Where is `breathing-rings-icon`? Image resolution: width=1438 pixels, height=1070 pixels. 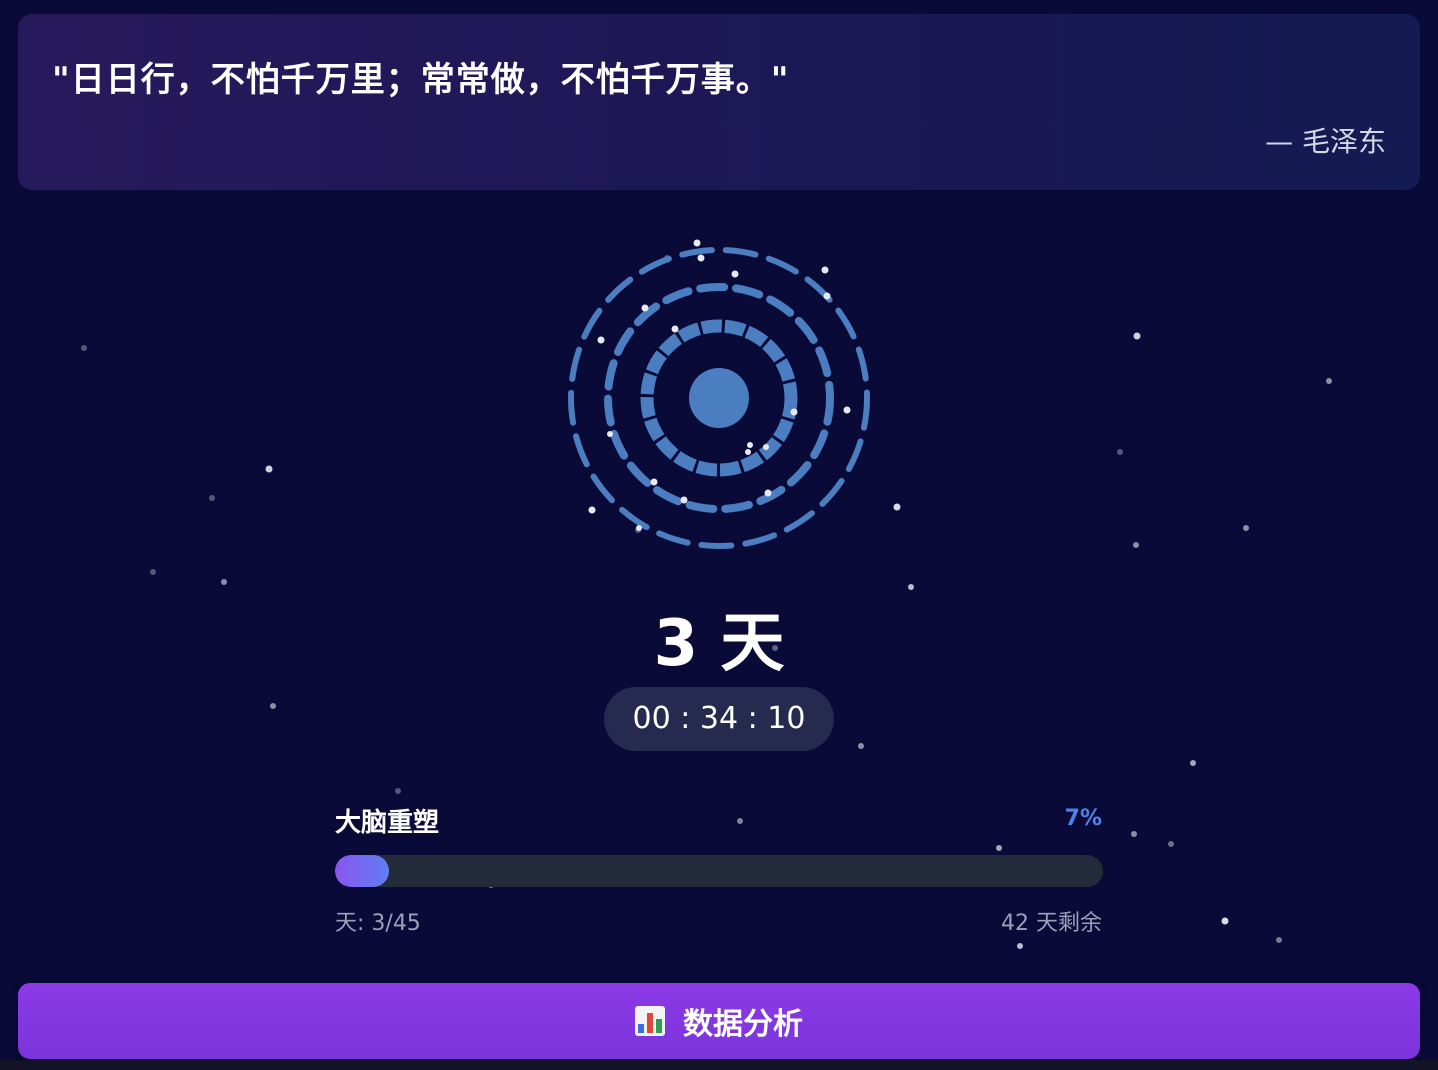 breathing-rings-icon is located at coordinates (719, 394).